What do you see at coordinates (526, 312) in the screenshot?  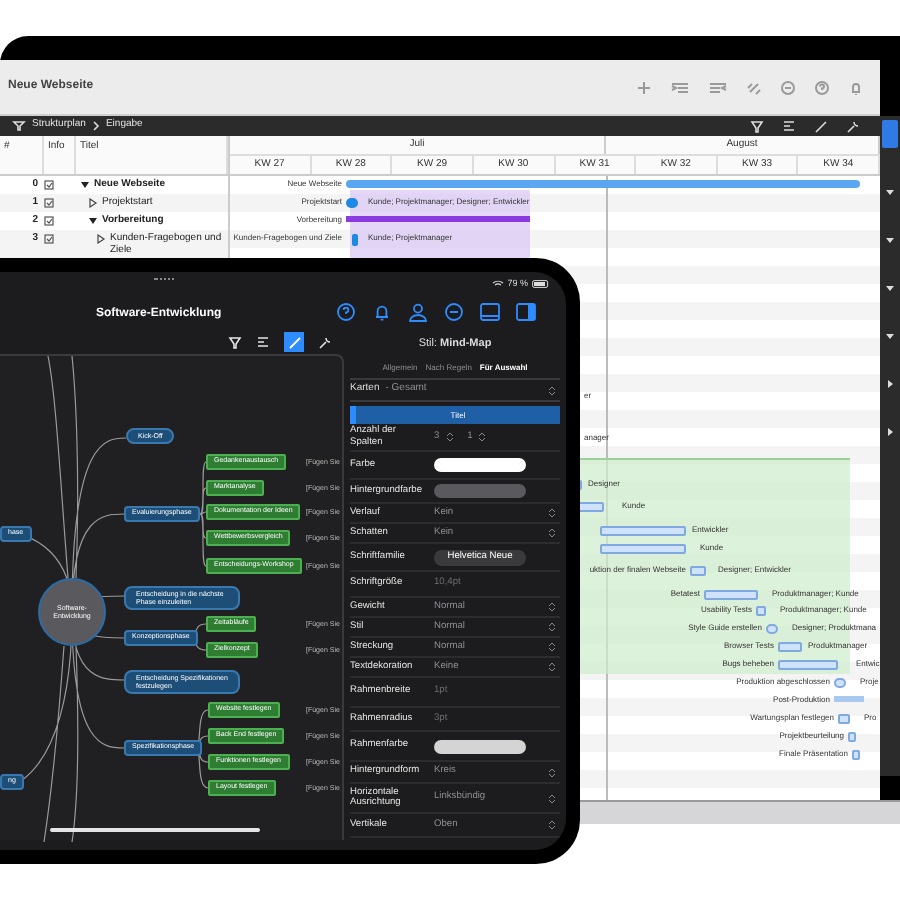 I see `sidebar-icon` at bounding box center [526, 312].